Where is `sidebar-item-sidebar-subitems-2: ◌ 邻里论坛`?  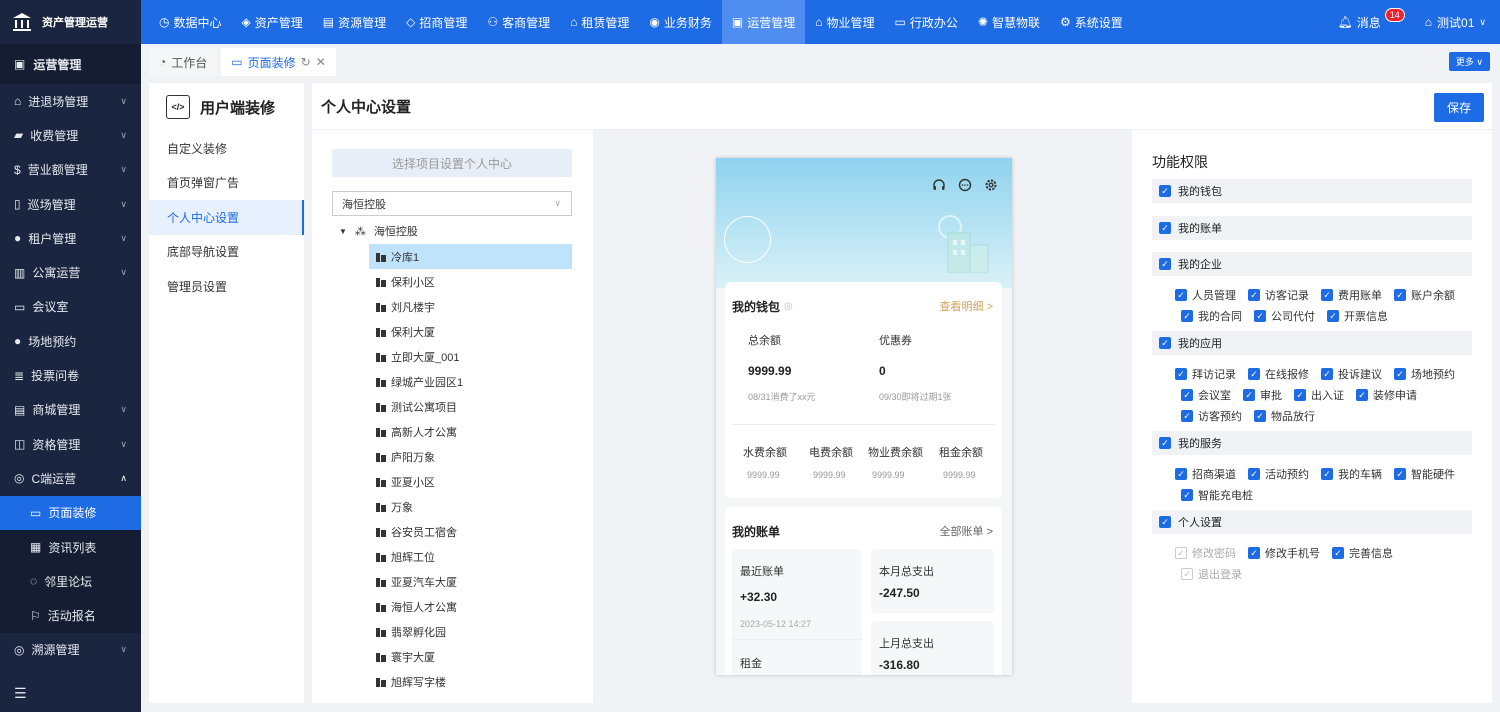 sidebar-item-sidebar-subitems-2: ◌ 邻里论坛 is located at coordinates (70, 581).